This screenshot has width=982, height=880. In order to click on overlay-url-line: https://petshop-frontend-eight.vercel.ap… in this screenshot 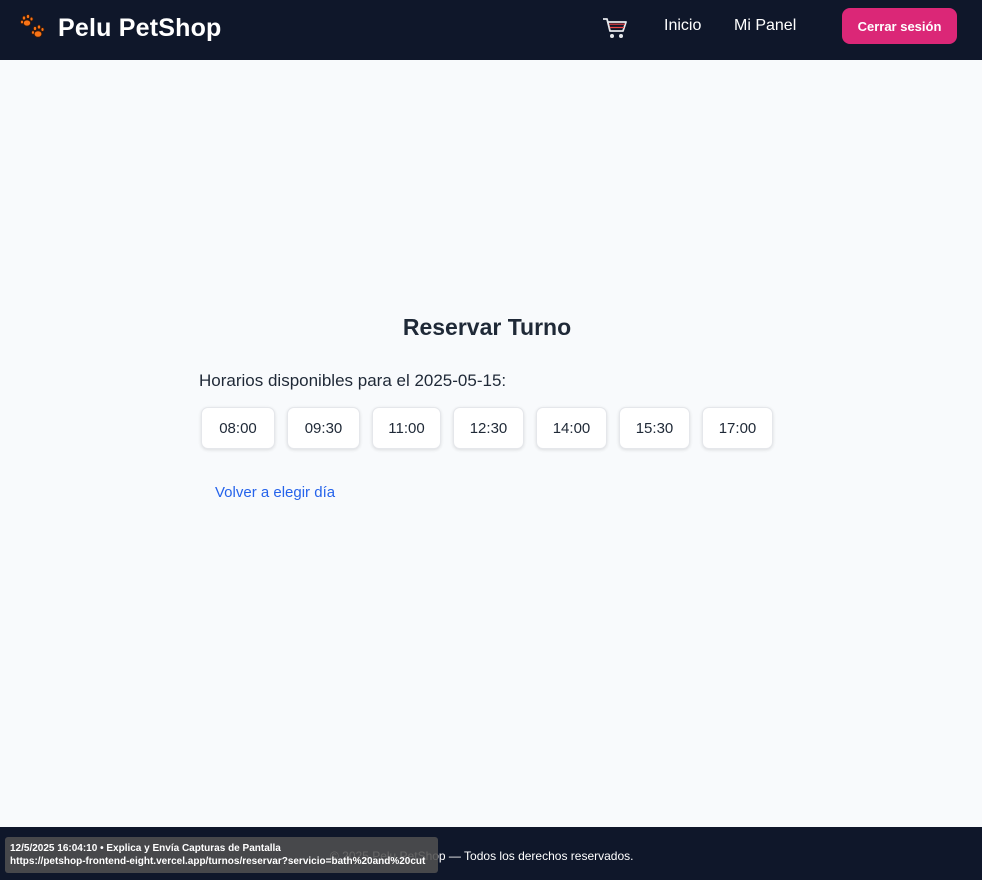, I will do `click(218, 861)`.